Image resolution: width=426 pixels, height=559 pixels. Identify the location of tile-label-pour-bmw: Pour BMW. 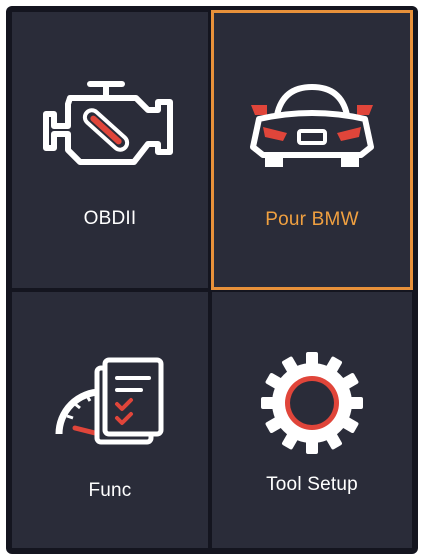
(312, 219).